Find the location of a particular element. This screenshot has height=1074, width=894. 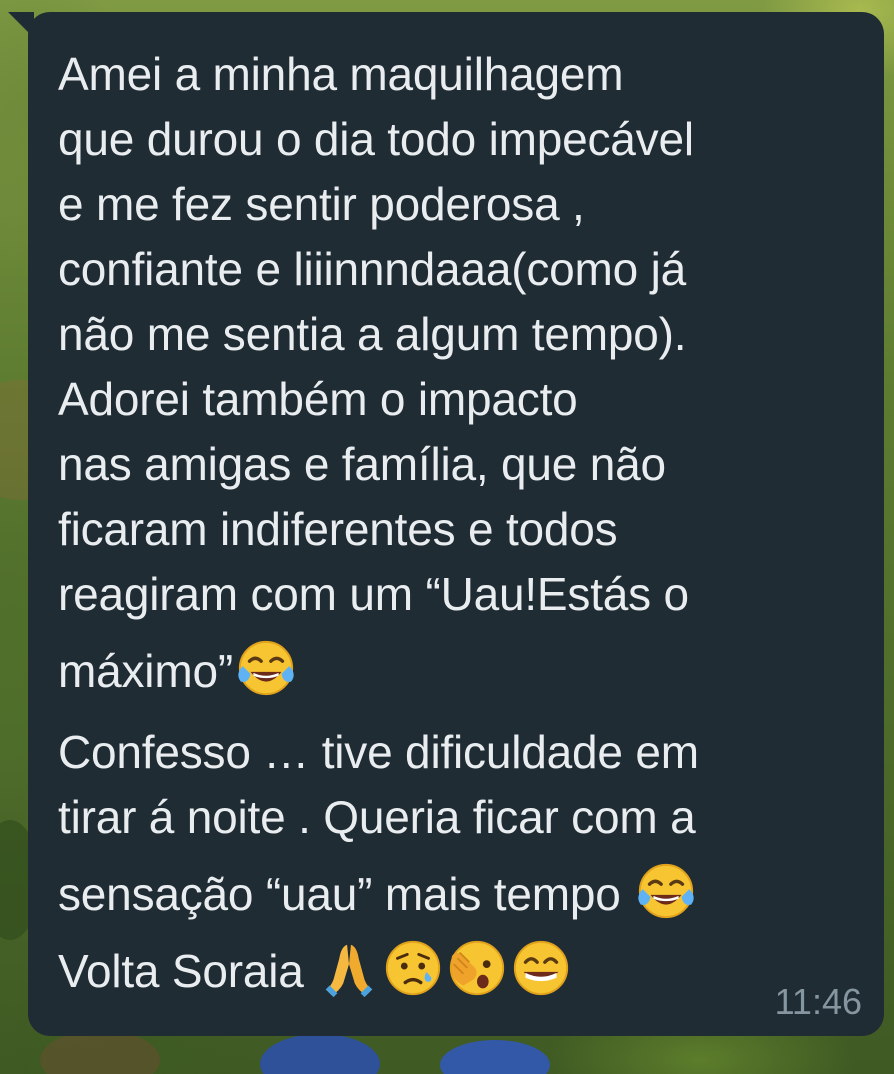

grinning-emoji is located at coordinates (541, 968).